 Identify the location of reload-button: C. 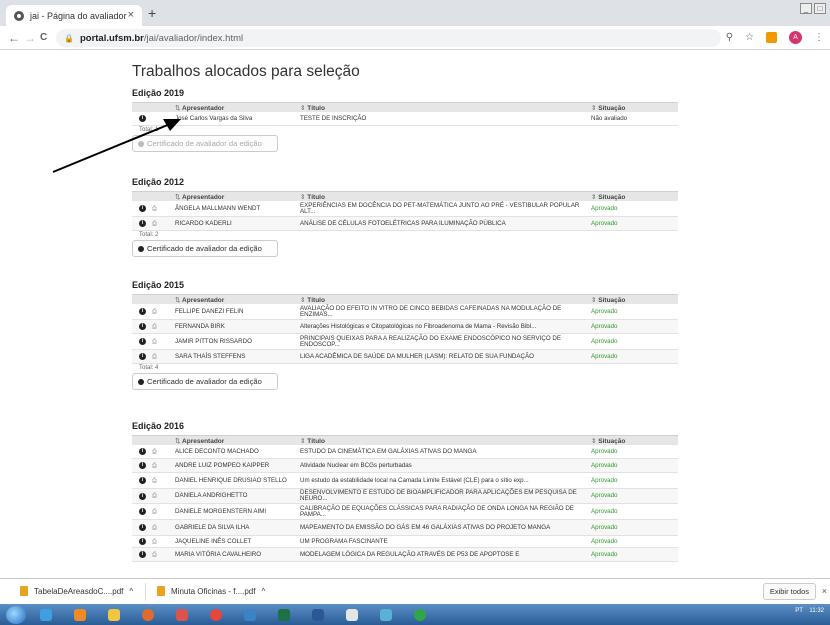
(43, 37).